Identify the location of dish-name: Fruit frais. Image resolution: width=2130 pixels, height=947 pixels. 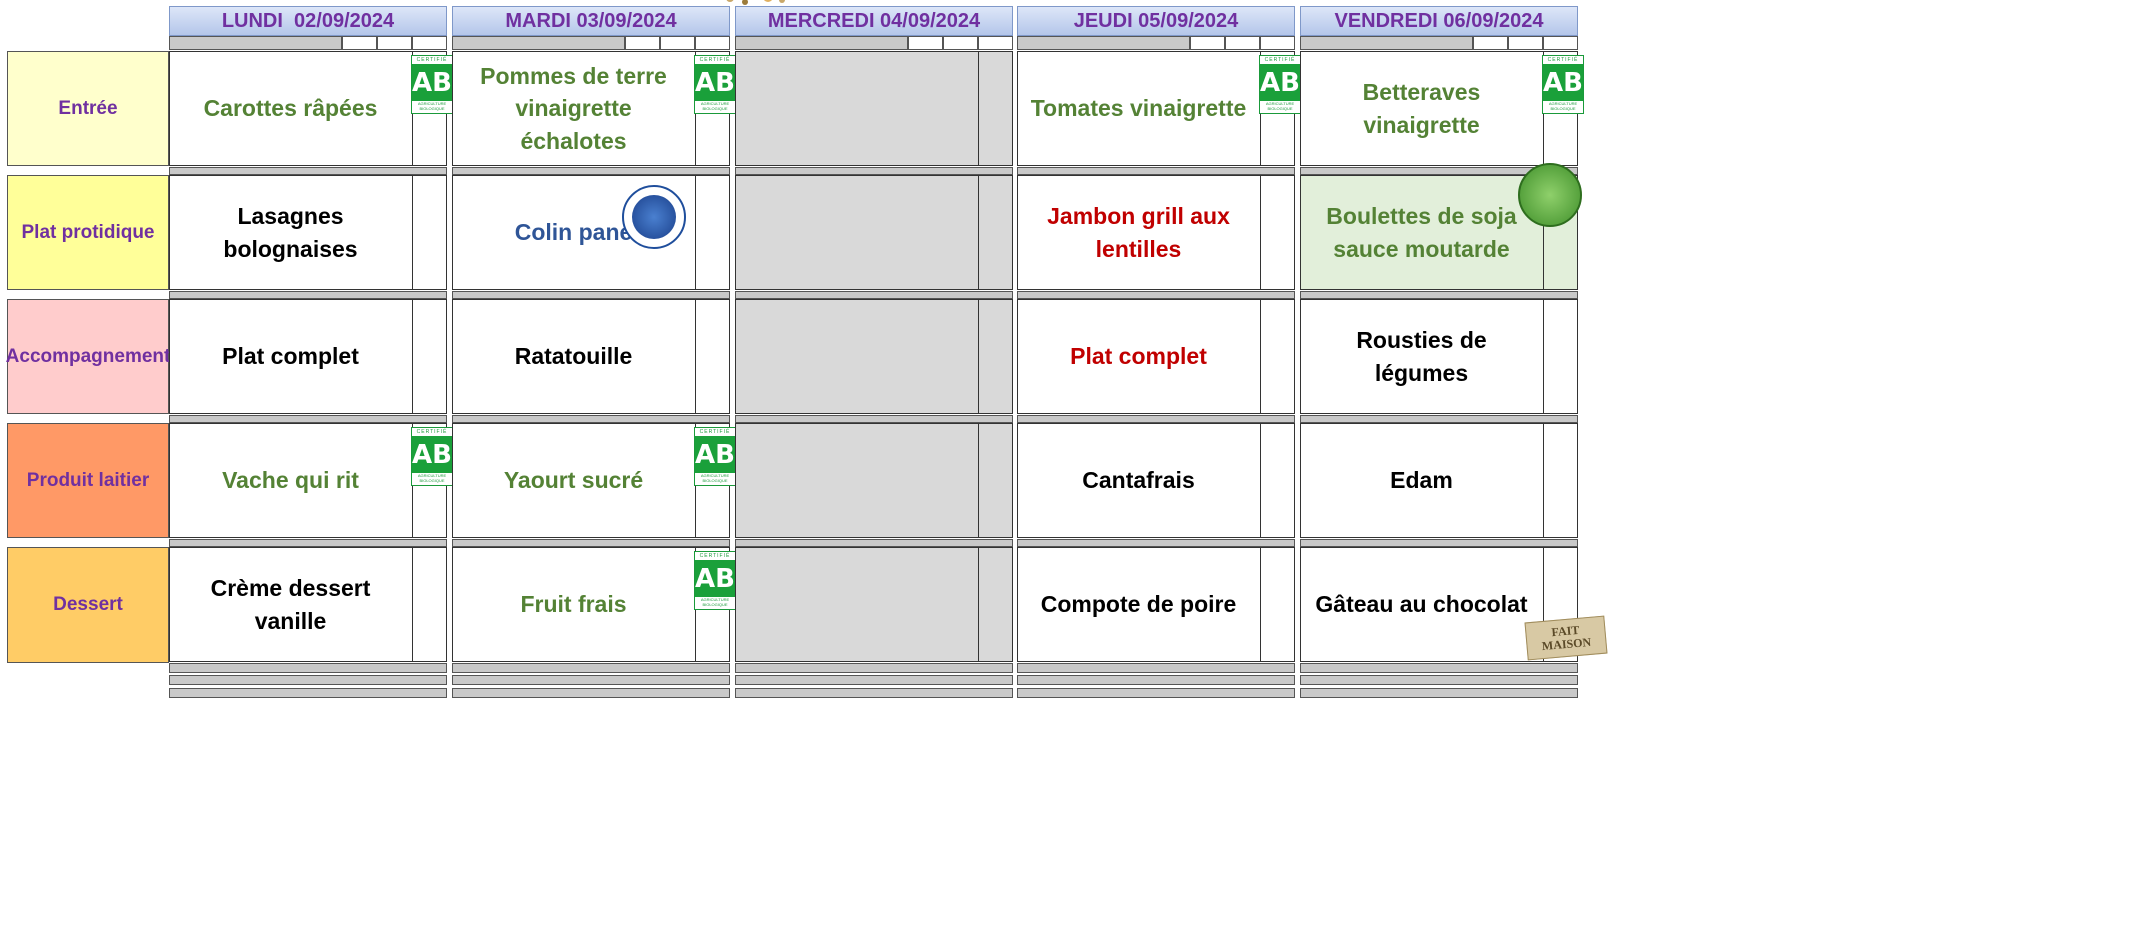
(573, 604).